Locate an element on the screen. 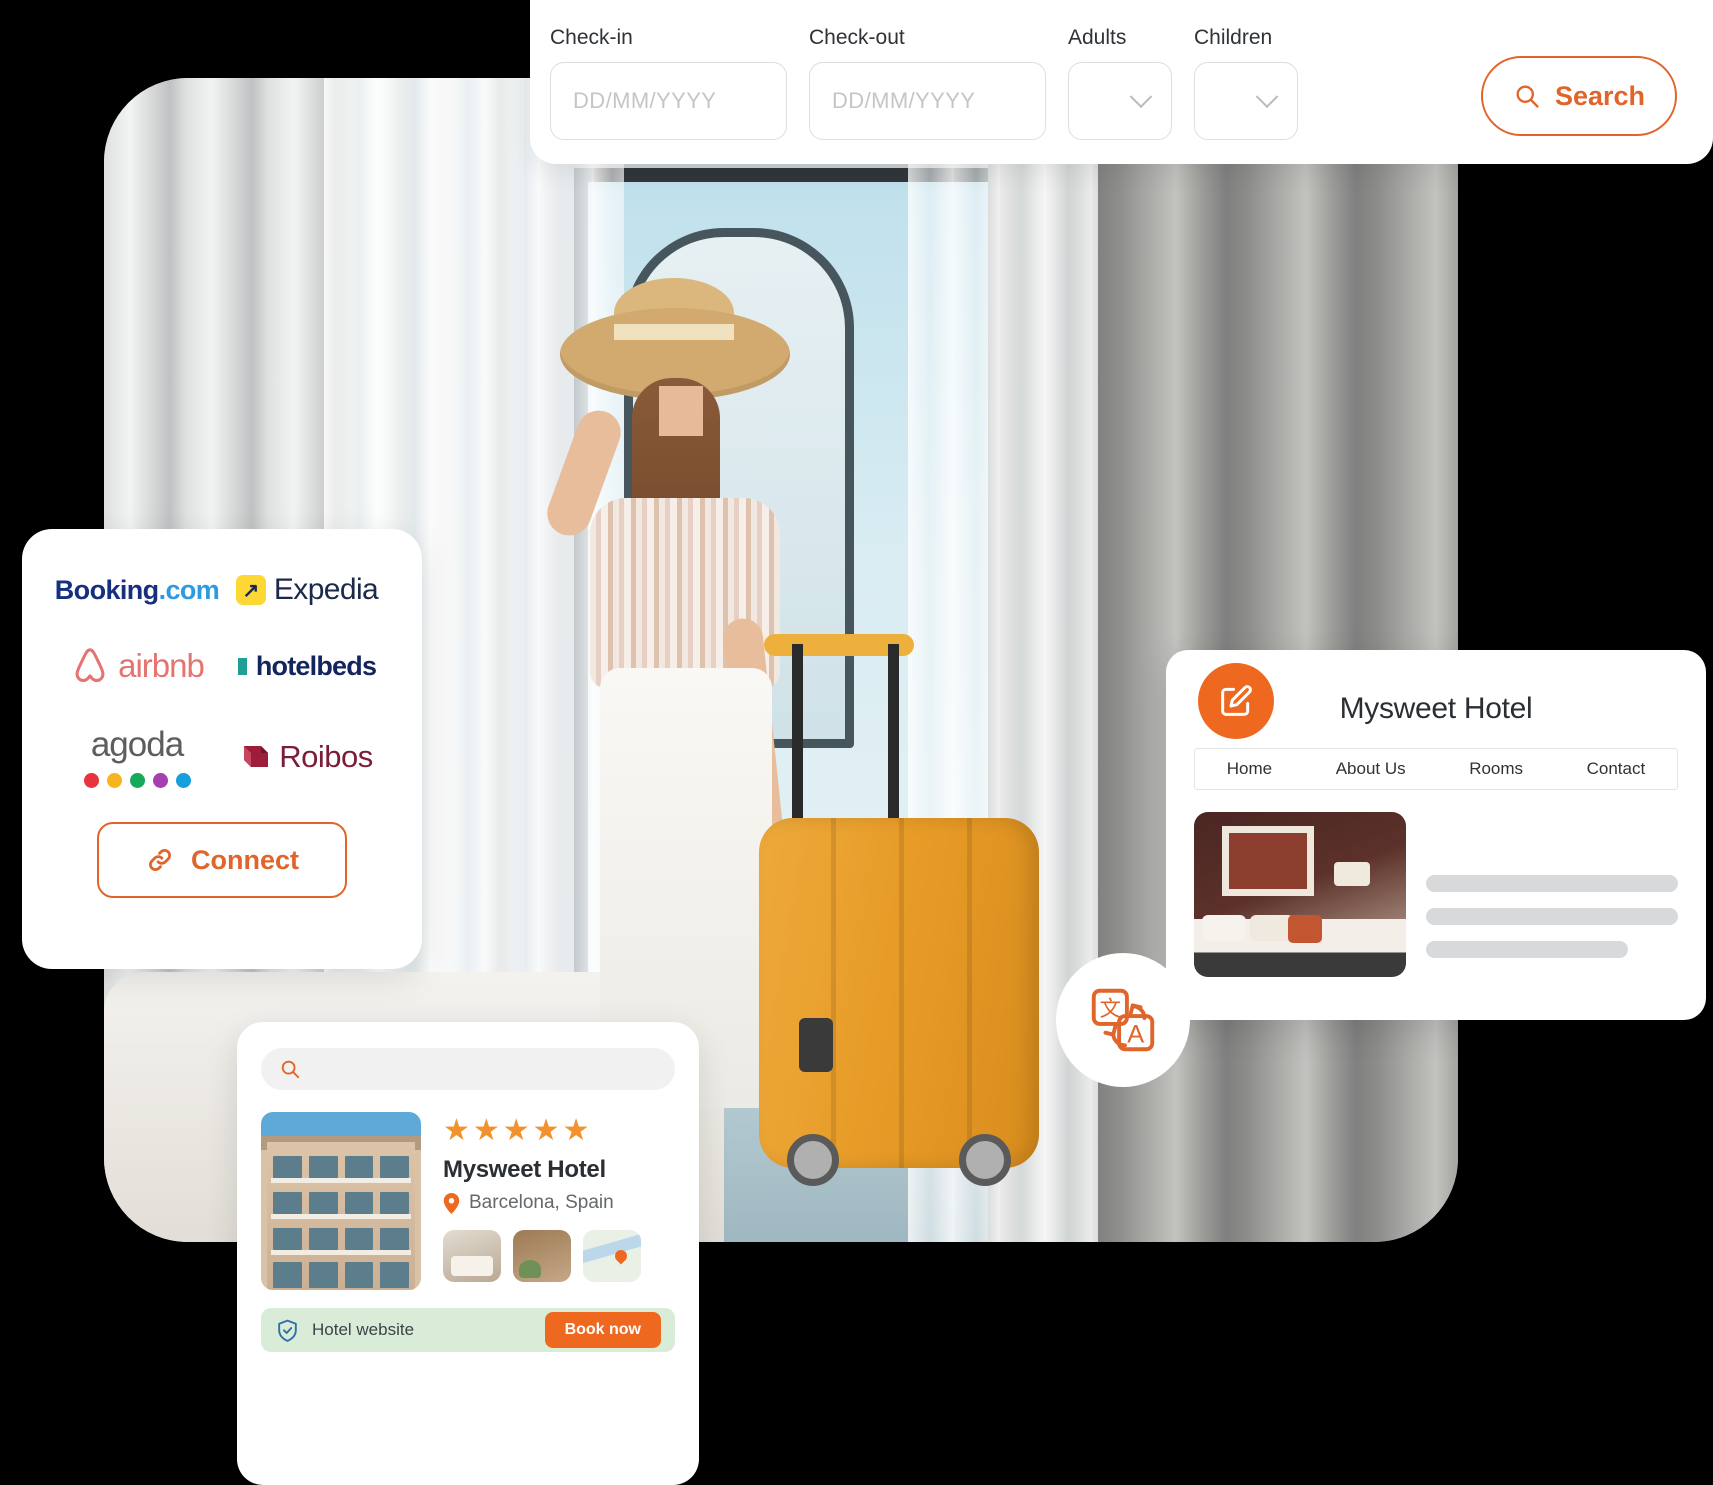  nav-item-about-us: About Us is located at coordinates (1371, 769).